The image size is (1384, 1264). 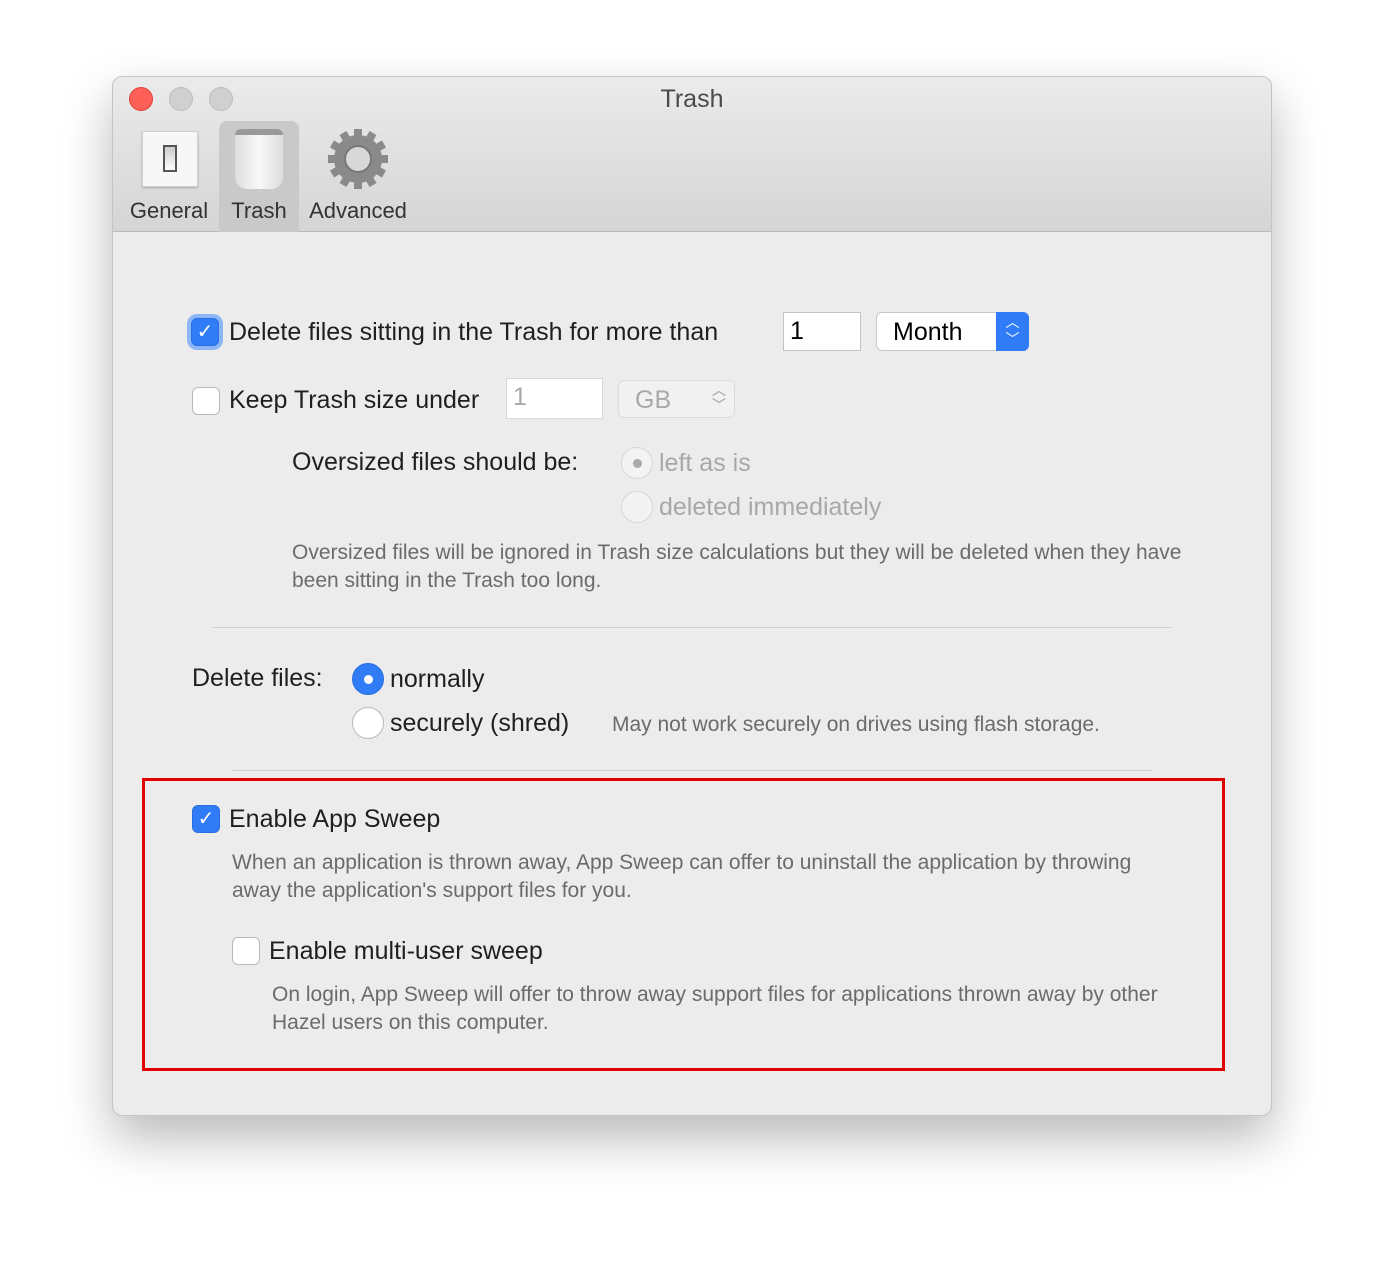 I want to click on tab-advanced: Advanced, so click(x=358, y=176).